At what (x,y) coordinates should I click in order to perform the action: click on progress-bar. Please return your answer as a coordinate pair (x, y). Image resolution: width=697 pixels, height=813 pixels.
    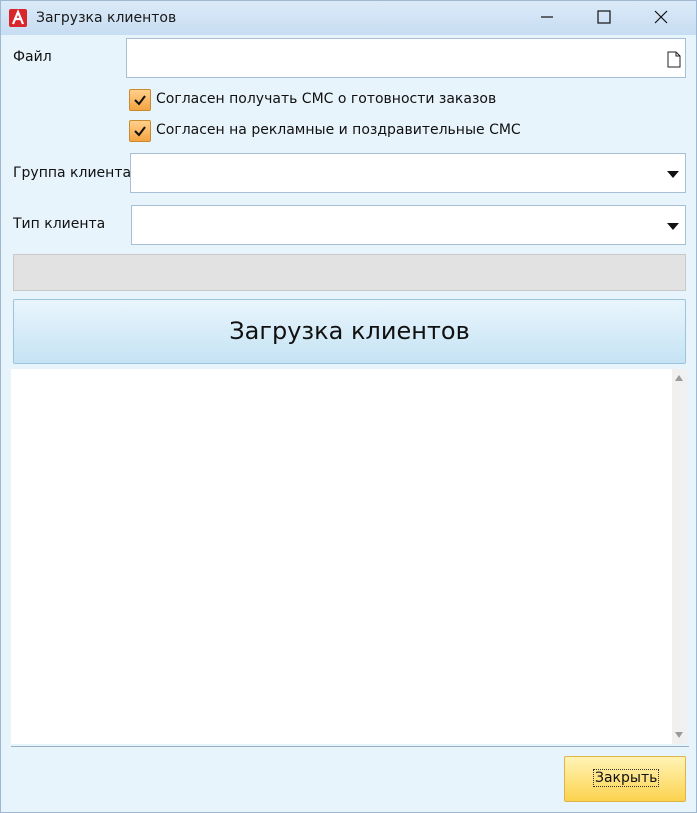
    Looking at the image, I should click on (349, 272).